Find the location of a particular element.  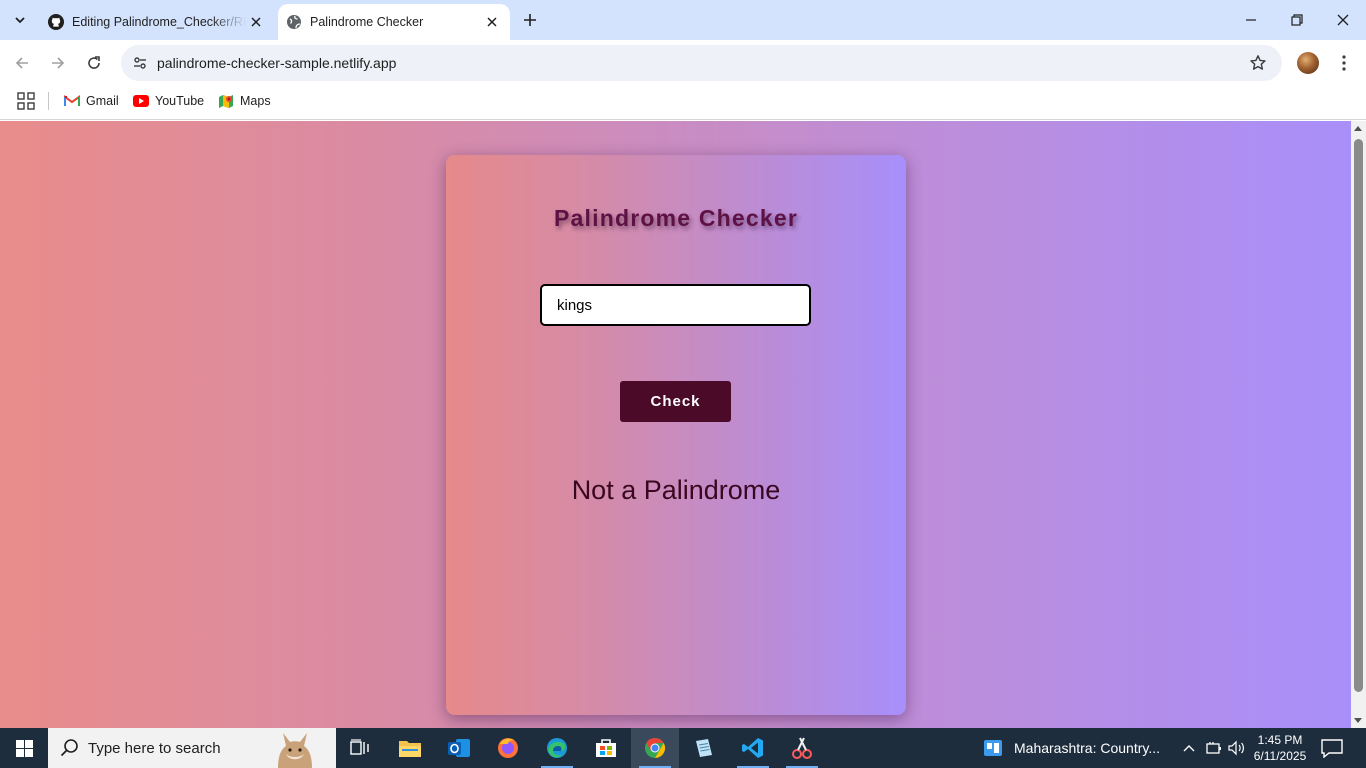

scroll-down-arrow-icon is located at coordinates (1358, 720).